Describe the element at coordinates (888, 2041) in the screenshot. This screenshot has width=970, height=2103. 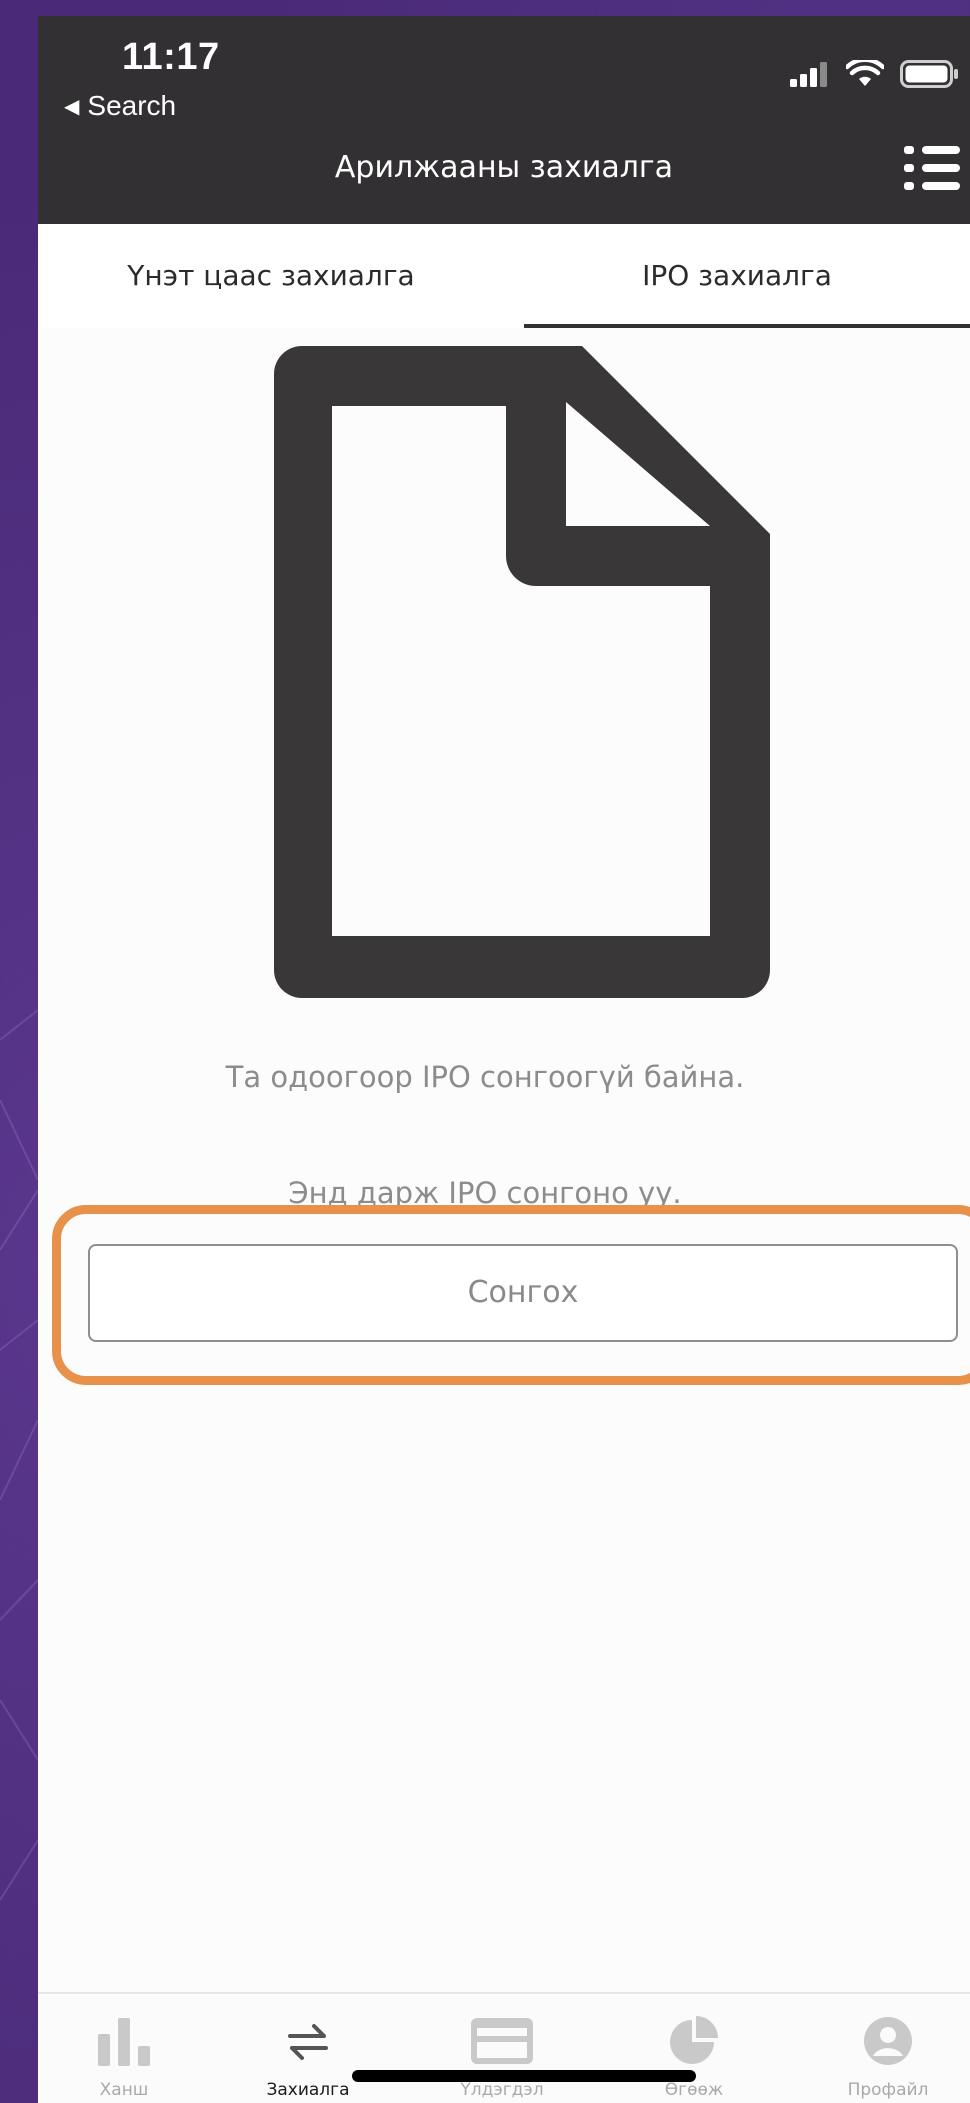
I see `profile-icon` at that location.